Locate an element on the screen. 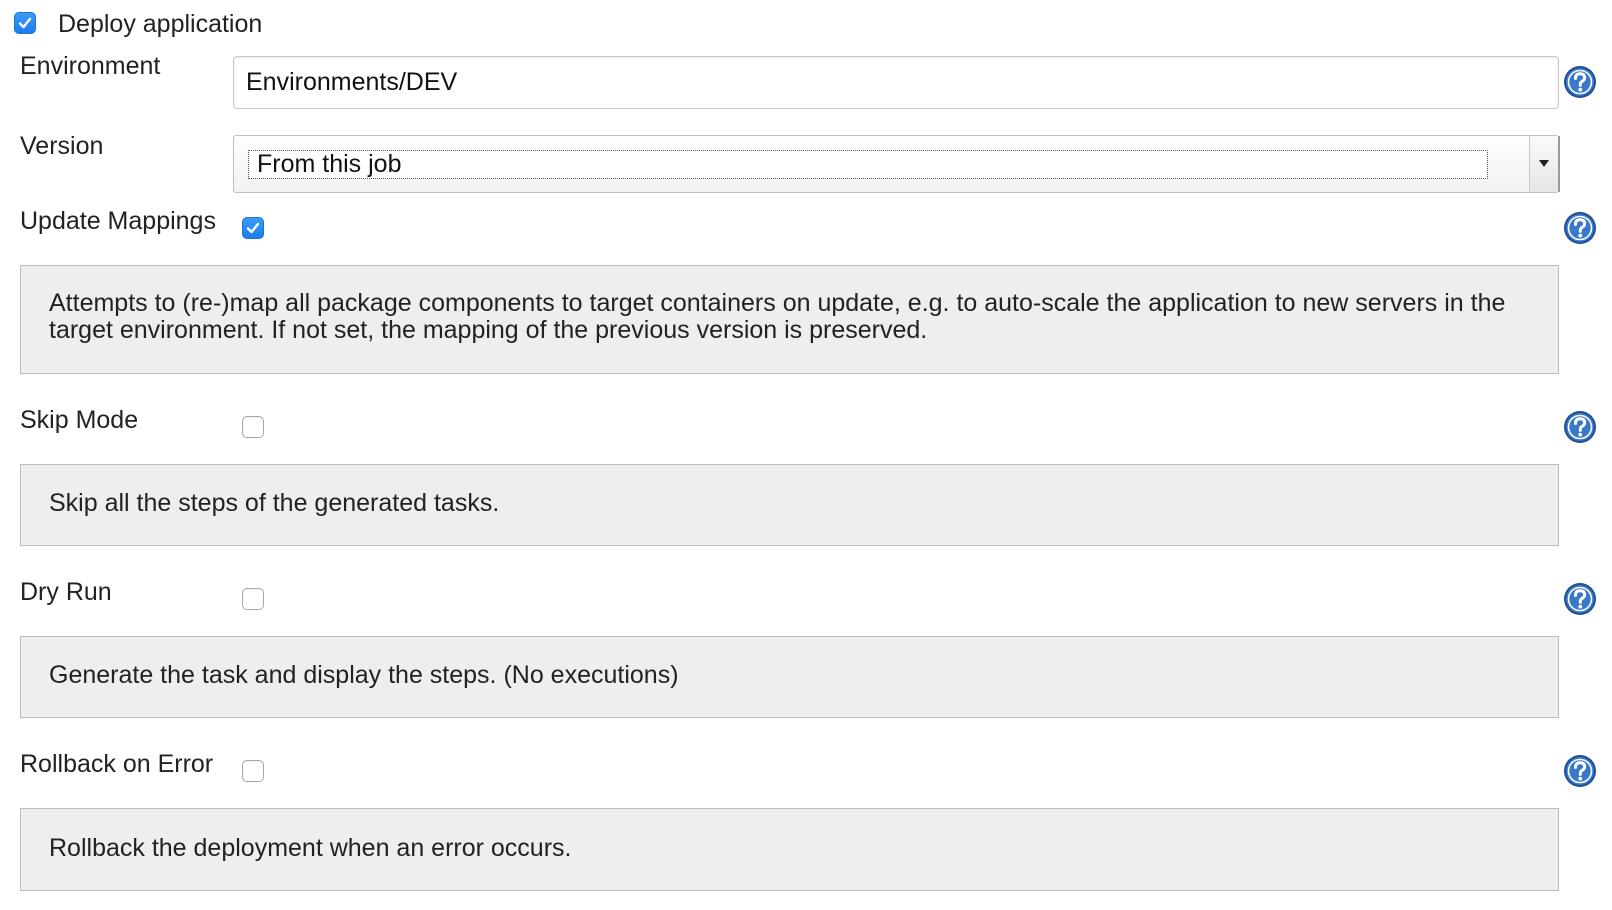 The height and width of the screenshot is (910, 1612). deploy-application-checkbox is located at coordinates (25, 23).